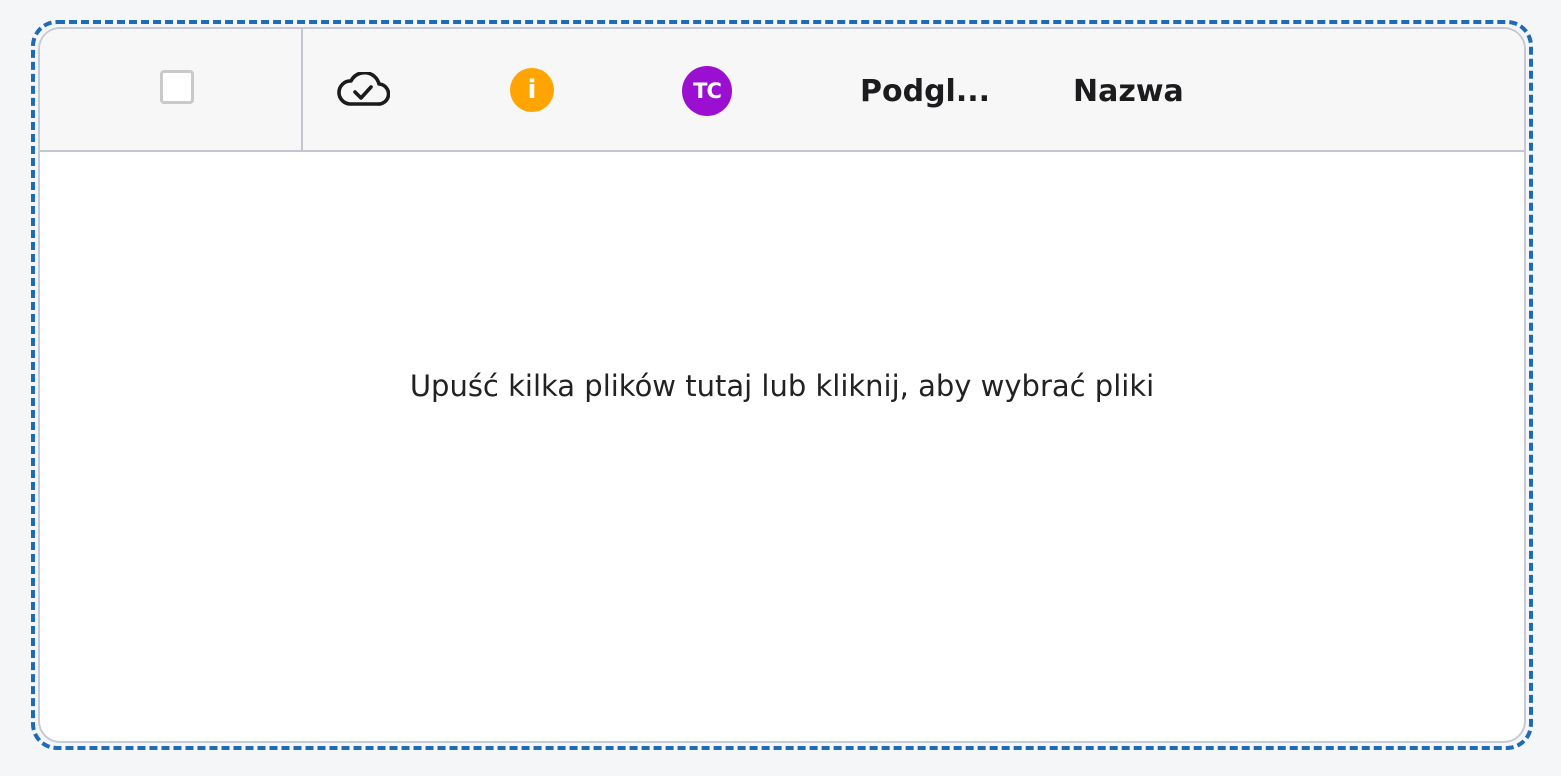  I want to click on select-column-header, so click(171, 89).